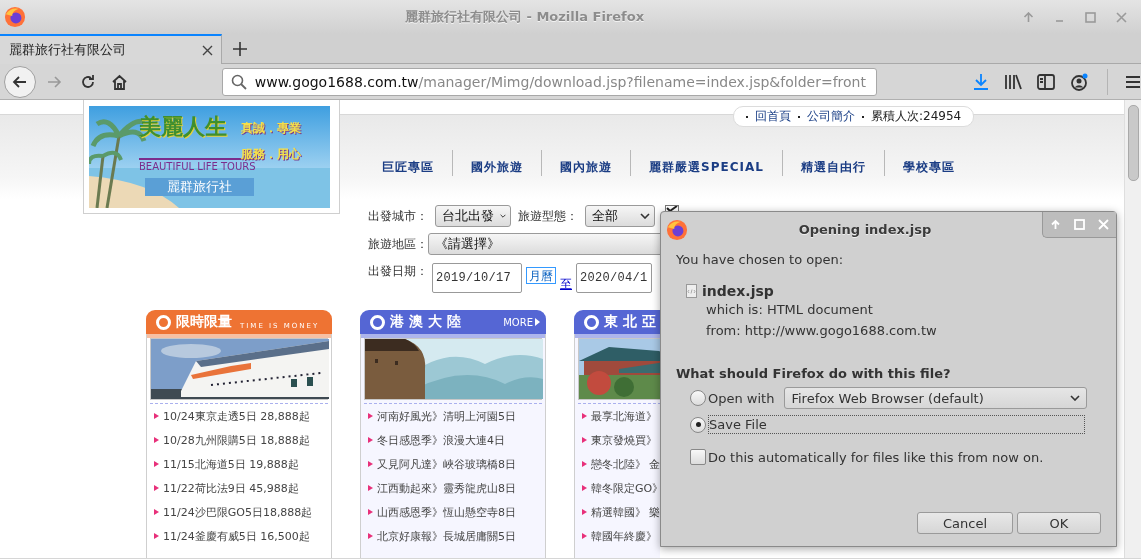 The height and width of the screenshot is (559, 1141). Describe the element at coordinates (453, 488) in the screenshot. I see `tour-link: 江西動起來》靈秀龍虎山8日` at that location.